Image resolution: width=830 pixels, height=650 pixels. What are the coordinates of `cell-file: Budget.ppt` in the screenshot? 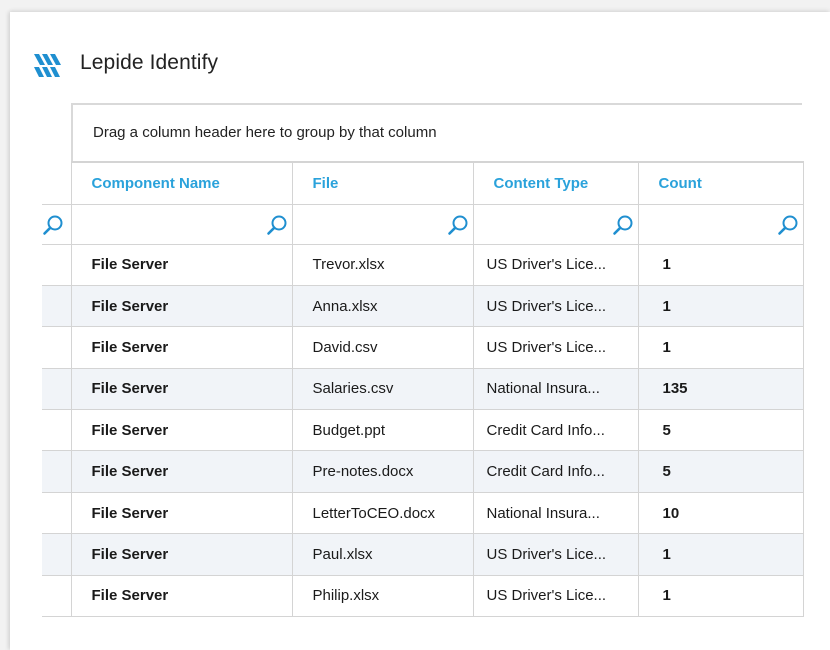 It's located at (382, 430).